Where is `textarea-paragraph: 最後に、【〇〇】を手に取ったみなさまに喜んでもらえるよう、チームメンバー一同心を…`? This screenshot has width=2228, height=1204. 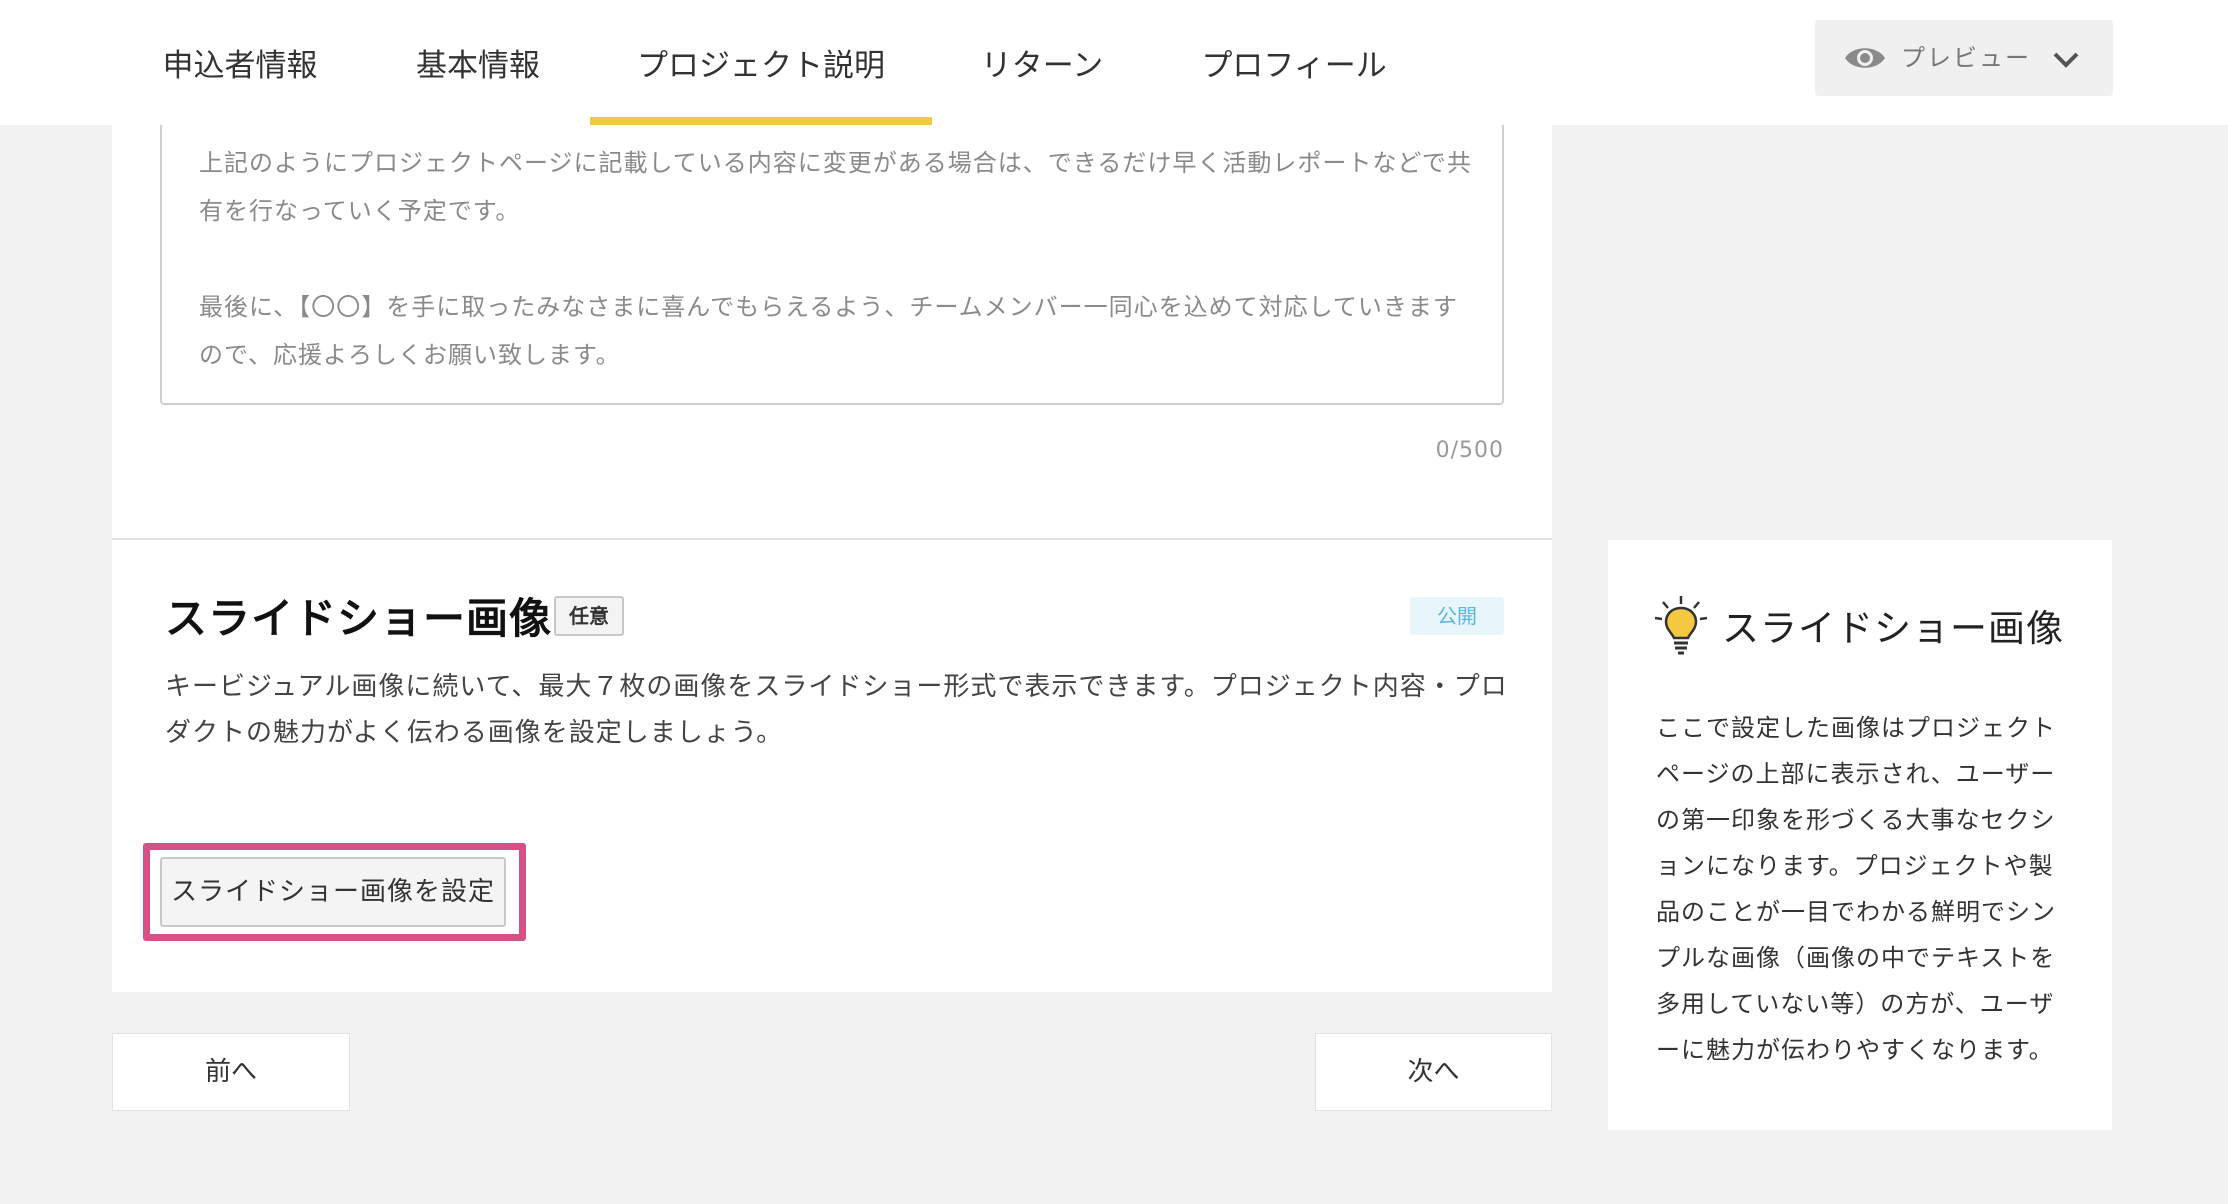 textarea-paragraph: 最後に、【〇〇】を手に取ったみなさまに喜んでもらえるよう、チームメンバー一同心を… is located at coordinates (828, 331).